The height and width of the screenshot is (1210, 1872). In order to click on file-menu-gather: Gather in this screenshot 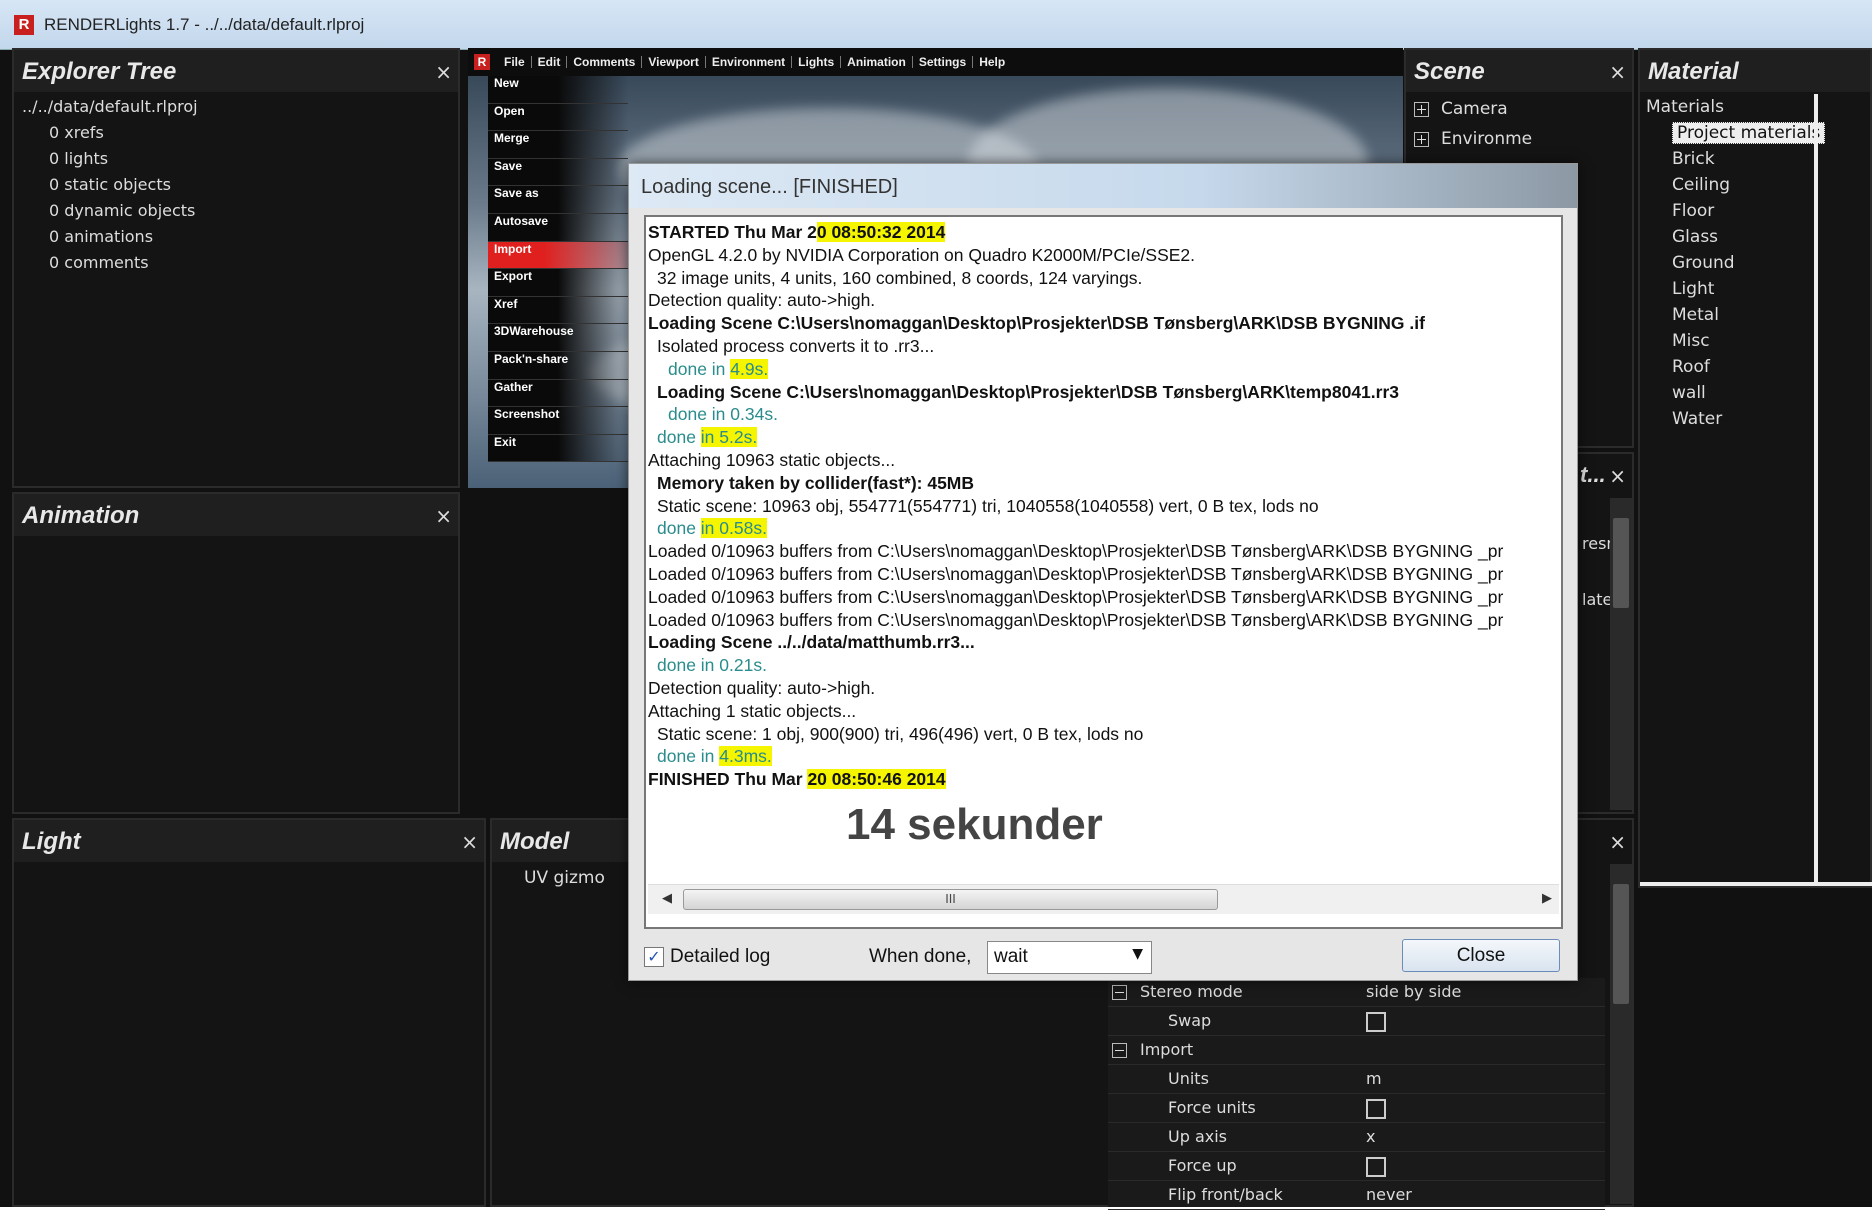, I will do `click(558, 393)`.